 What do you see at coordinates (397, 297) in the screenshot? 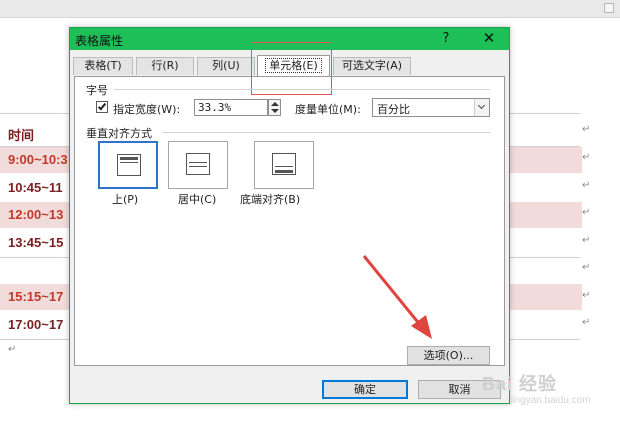
I see `annotation-arrow` at bounding box center [397, 297].